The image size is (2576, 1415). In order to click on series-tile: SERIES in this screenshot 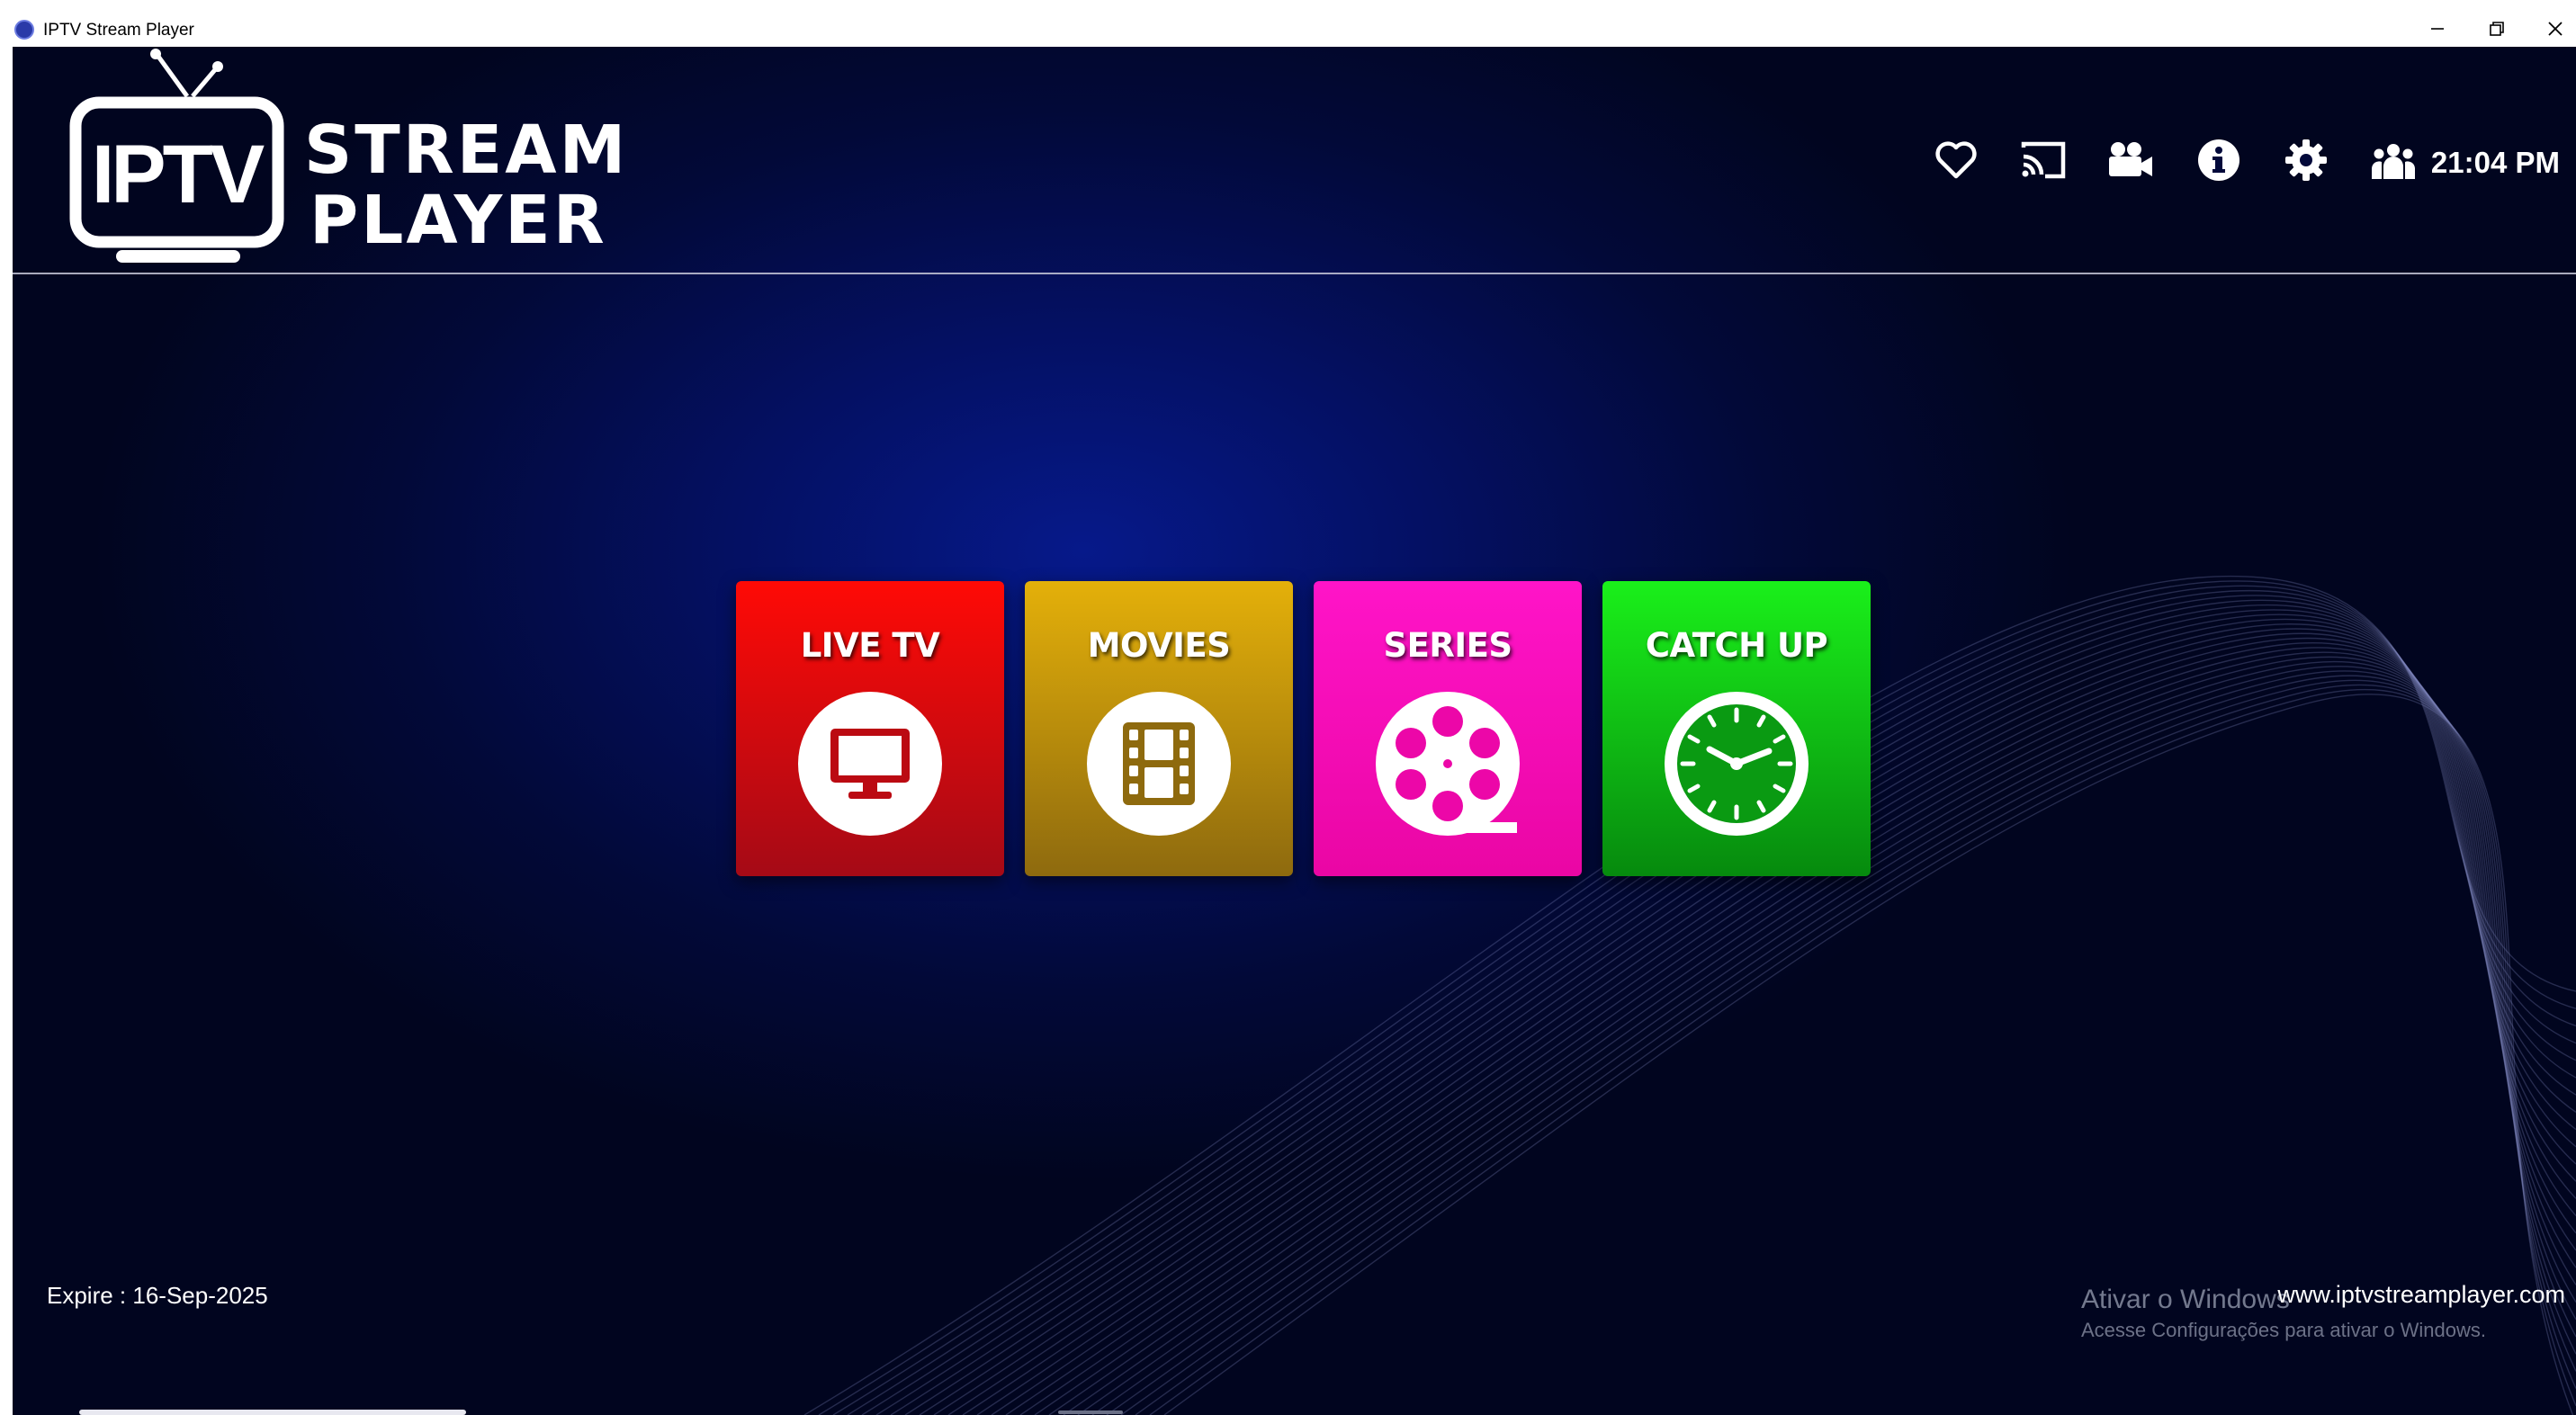, I will do `click(1448, 728)`.